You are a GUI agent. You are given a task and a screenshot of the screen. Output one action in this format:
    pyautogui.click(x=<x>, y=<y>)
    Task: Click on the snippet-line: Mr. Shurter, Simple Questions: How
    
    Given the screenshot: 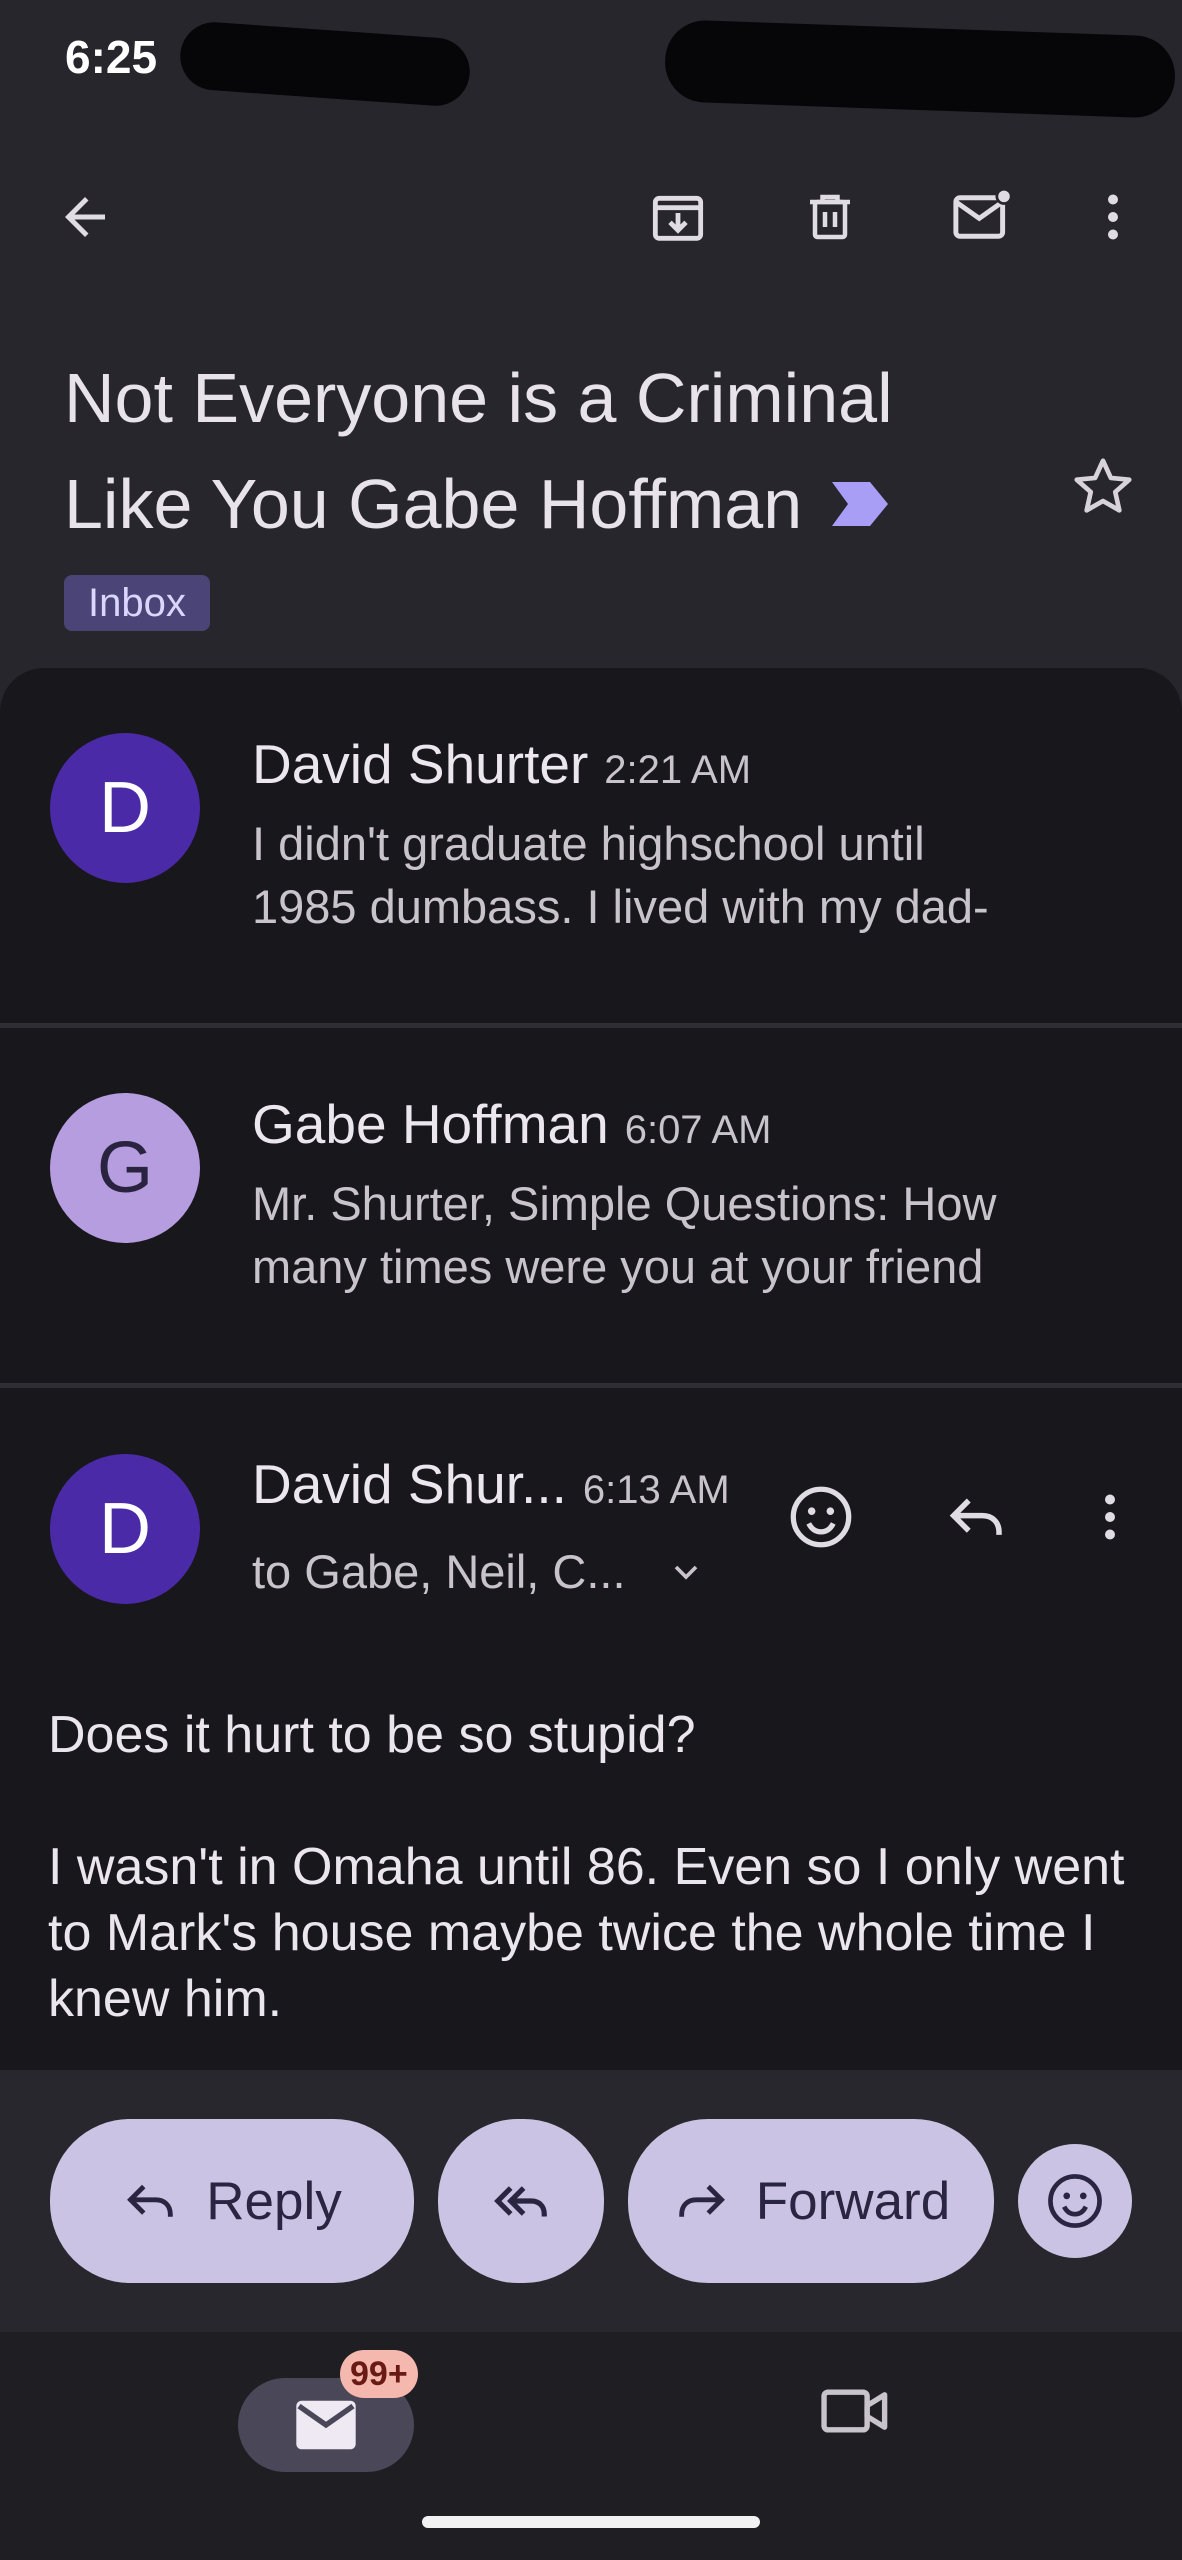 What is the action you would take?
    pyautogui.click(x=624, y=1203)
    